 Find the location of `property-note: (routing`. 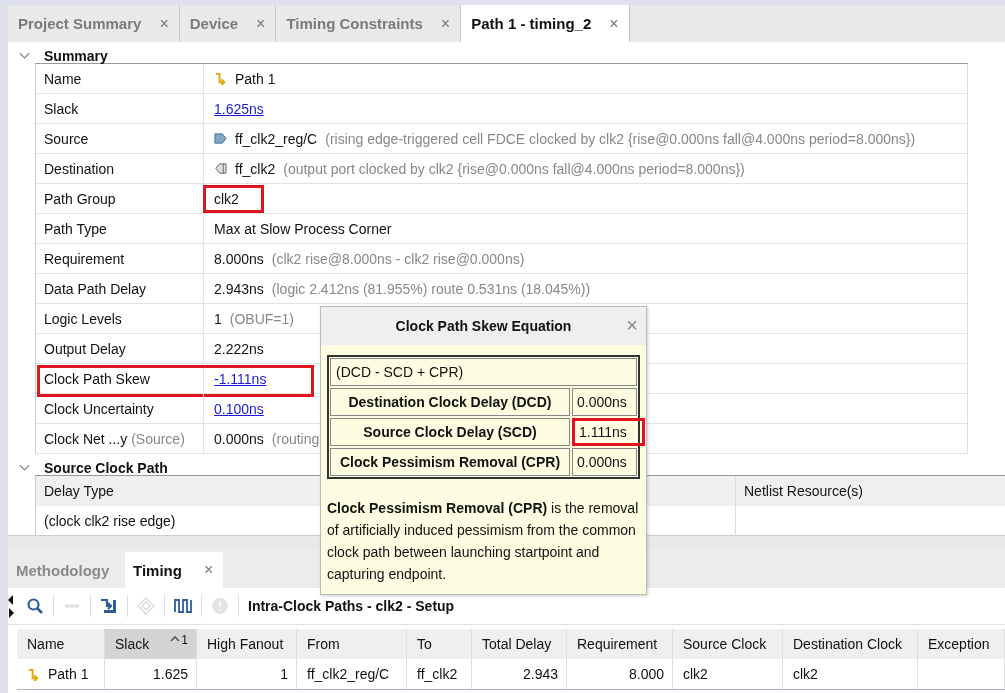

property-note: (routing is located at coordinates (295, 438).